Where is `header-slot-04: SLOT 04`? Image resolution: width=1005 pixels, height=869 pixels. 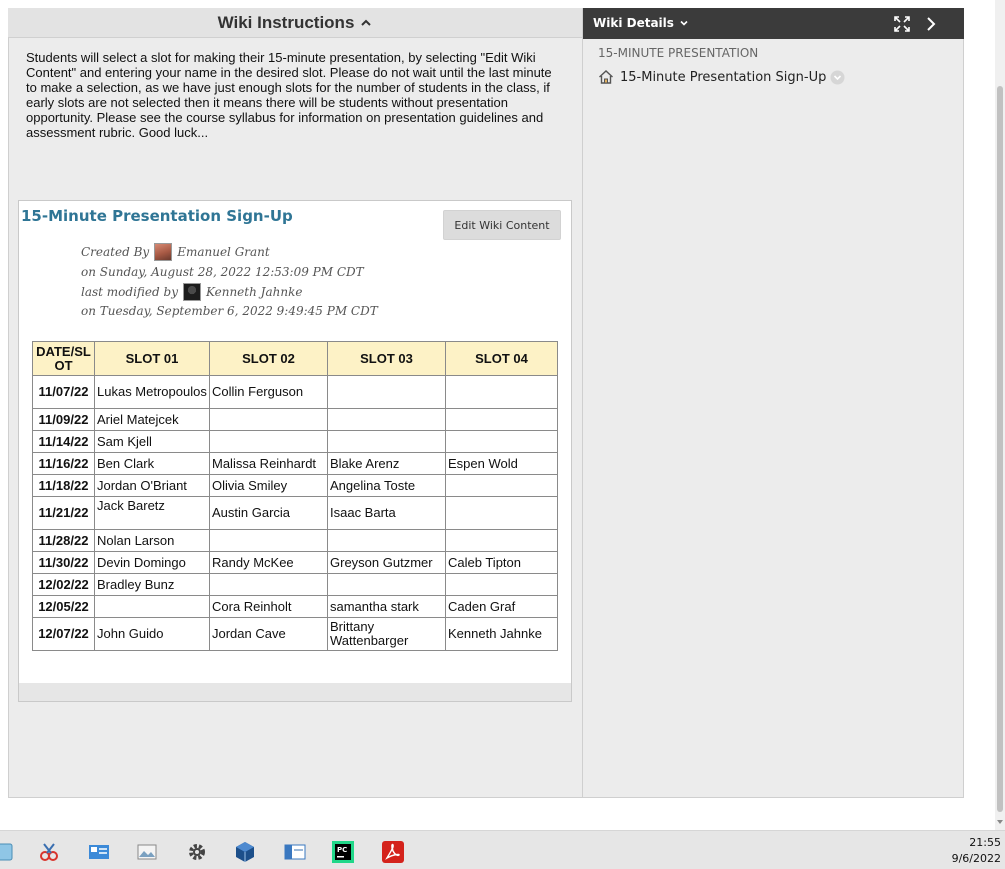
header-slot-04: SLOT 04 is located at coordinates (501, 358).